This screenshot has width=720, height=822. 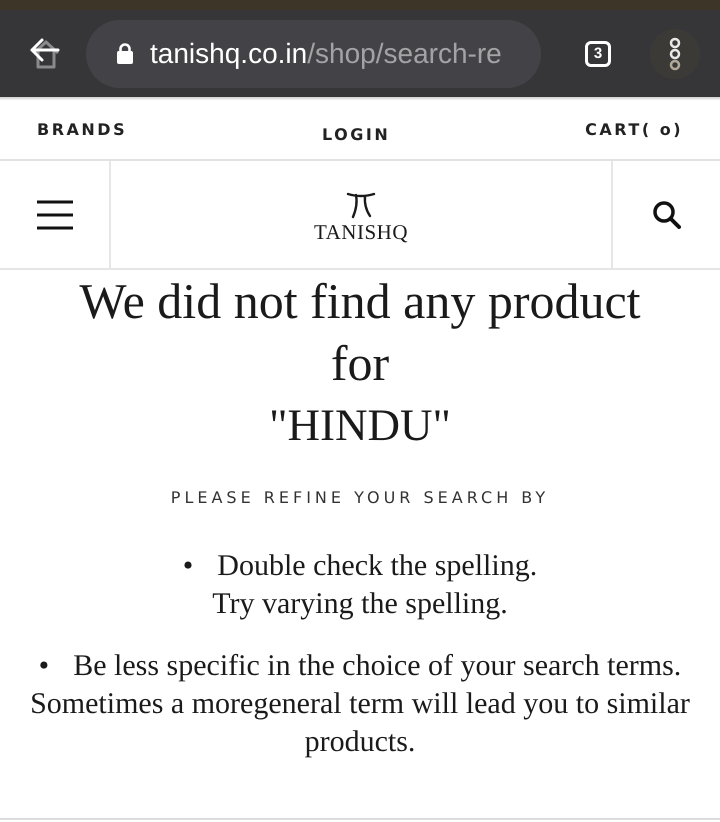 What do you see at coordinates (360, 704) in the screenshot?
I see `tip-text: • Be less specific in the choice of your search terms. Sometimes a moregeneral term will lead you to similar products.` at bounding box center [360, 704].